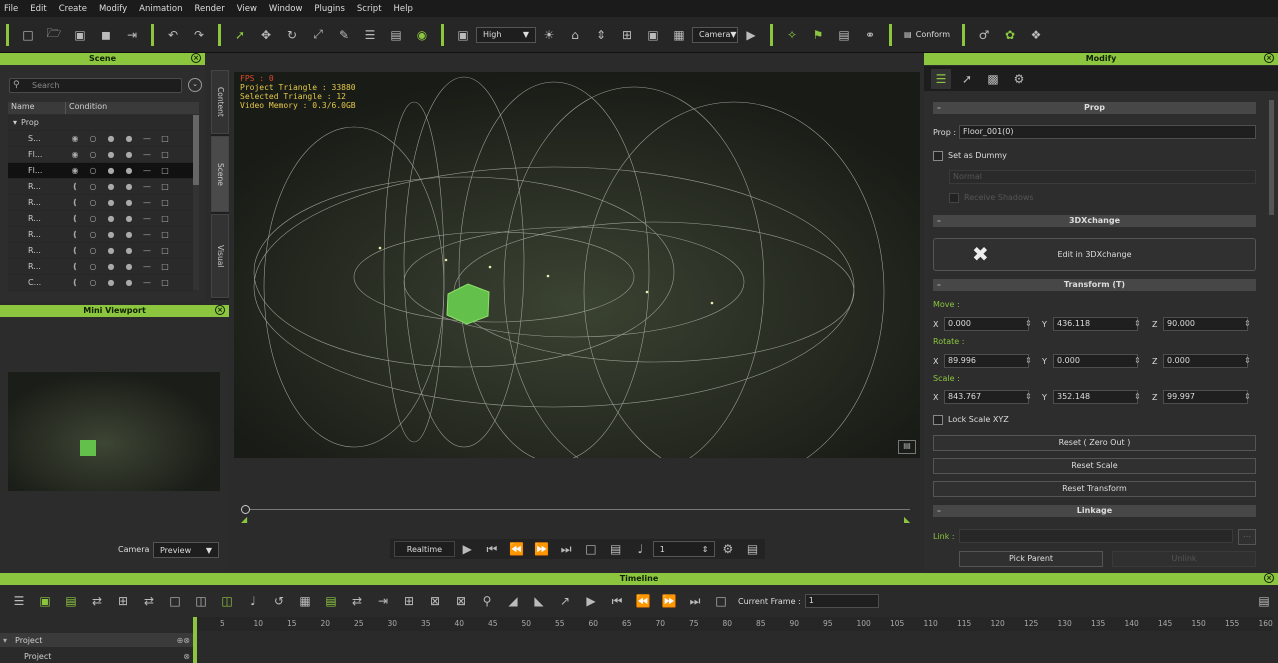  Describe the element at coordinates (318, 35) in the screenshot. I see `scale-icon: ⤢` at that location.